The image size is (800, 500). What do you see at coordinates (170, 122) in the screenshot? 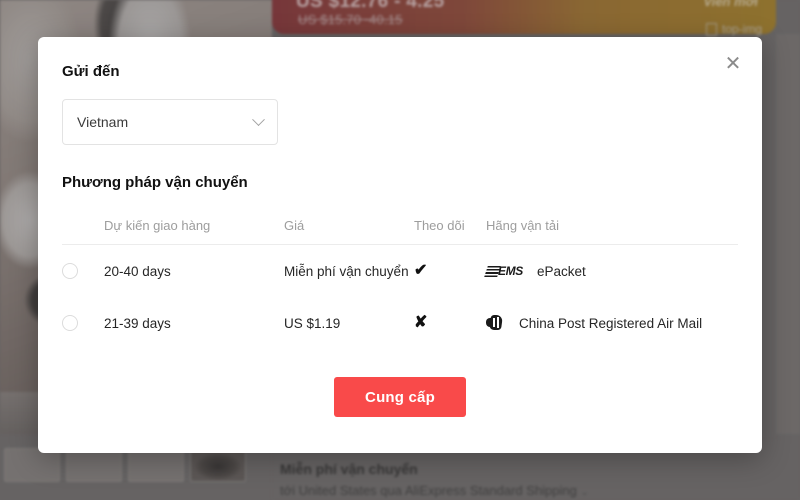
I see `country-select: Vietnam` at bounding box center [170, 122].